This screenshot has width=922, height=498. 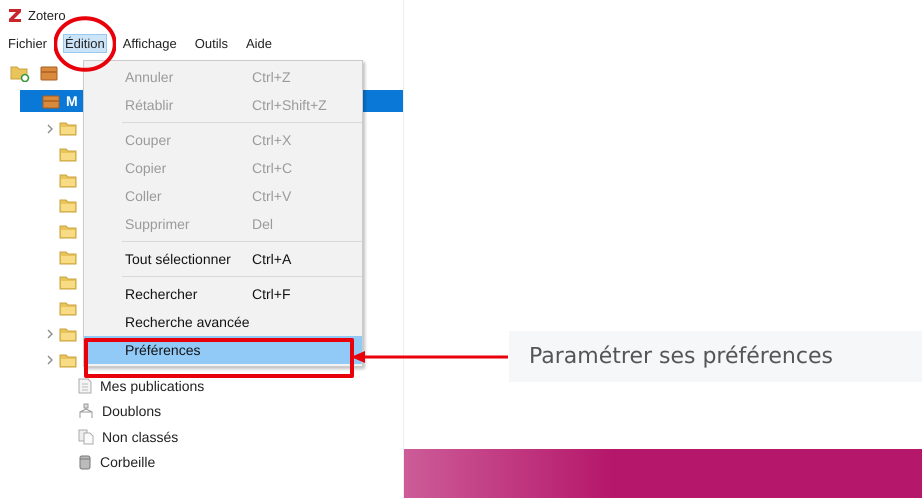 I want to click on option-label: Supprimer, so click(x=158, y=224).